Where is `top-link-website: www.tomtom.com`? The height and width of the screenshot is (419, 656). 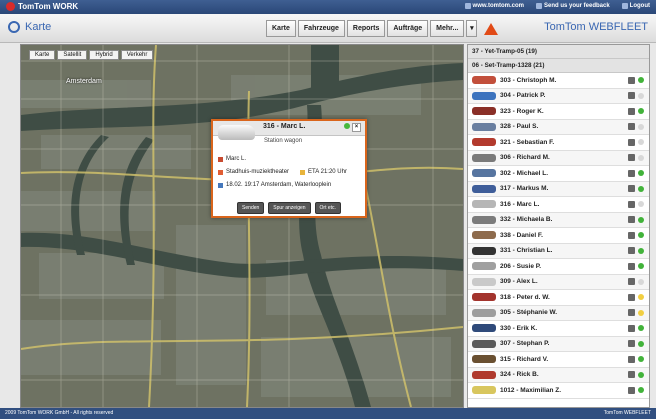
top-link-website: www.tomtom.com is located at coordinates (494, 6).